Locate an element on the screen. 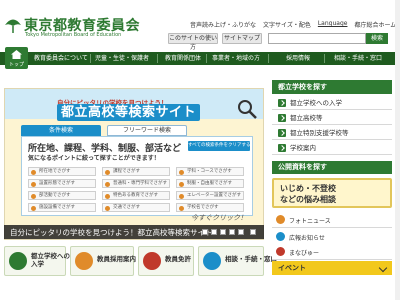  sidebar-item-special-schools: 都立特別支援学校等 is located at coordinates (332, 133).